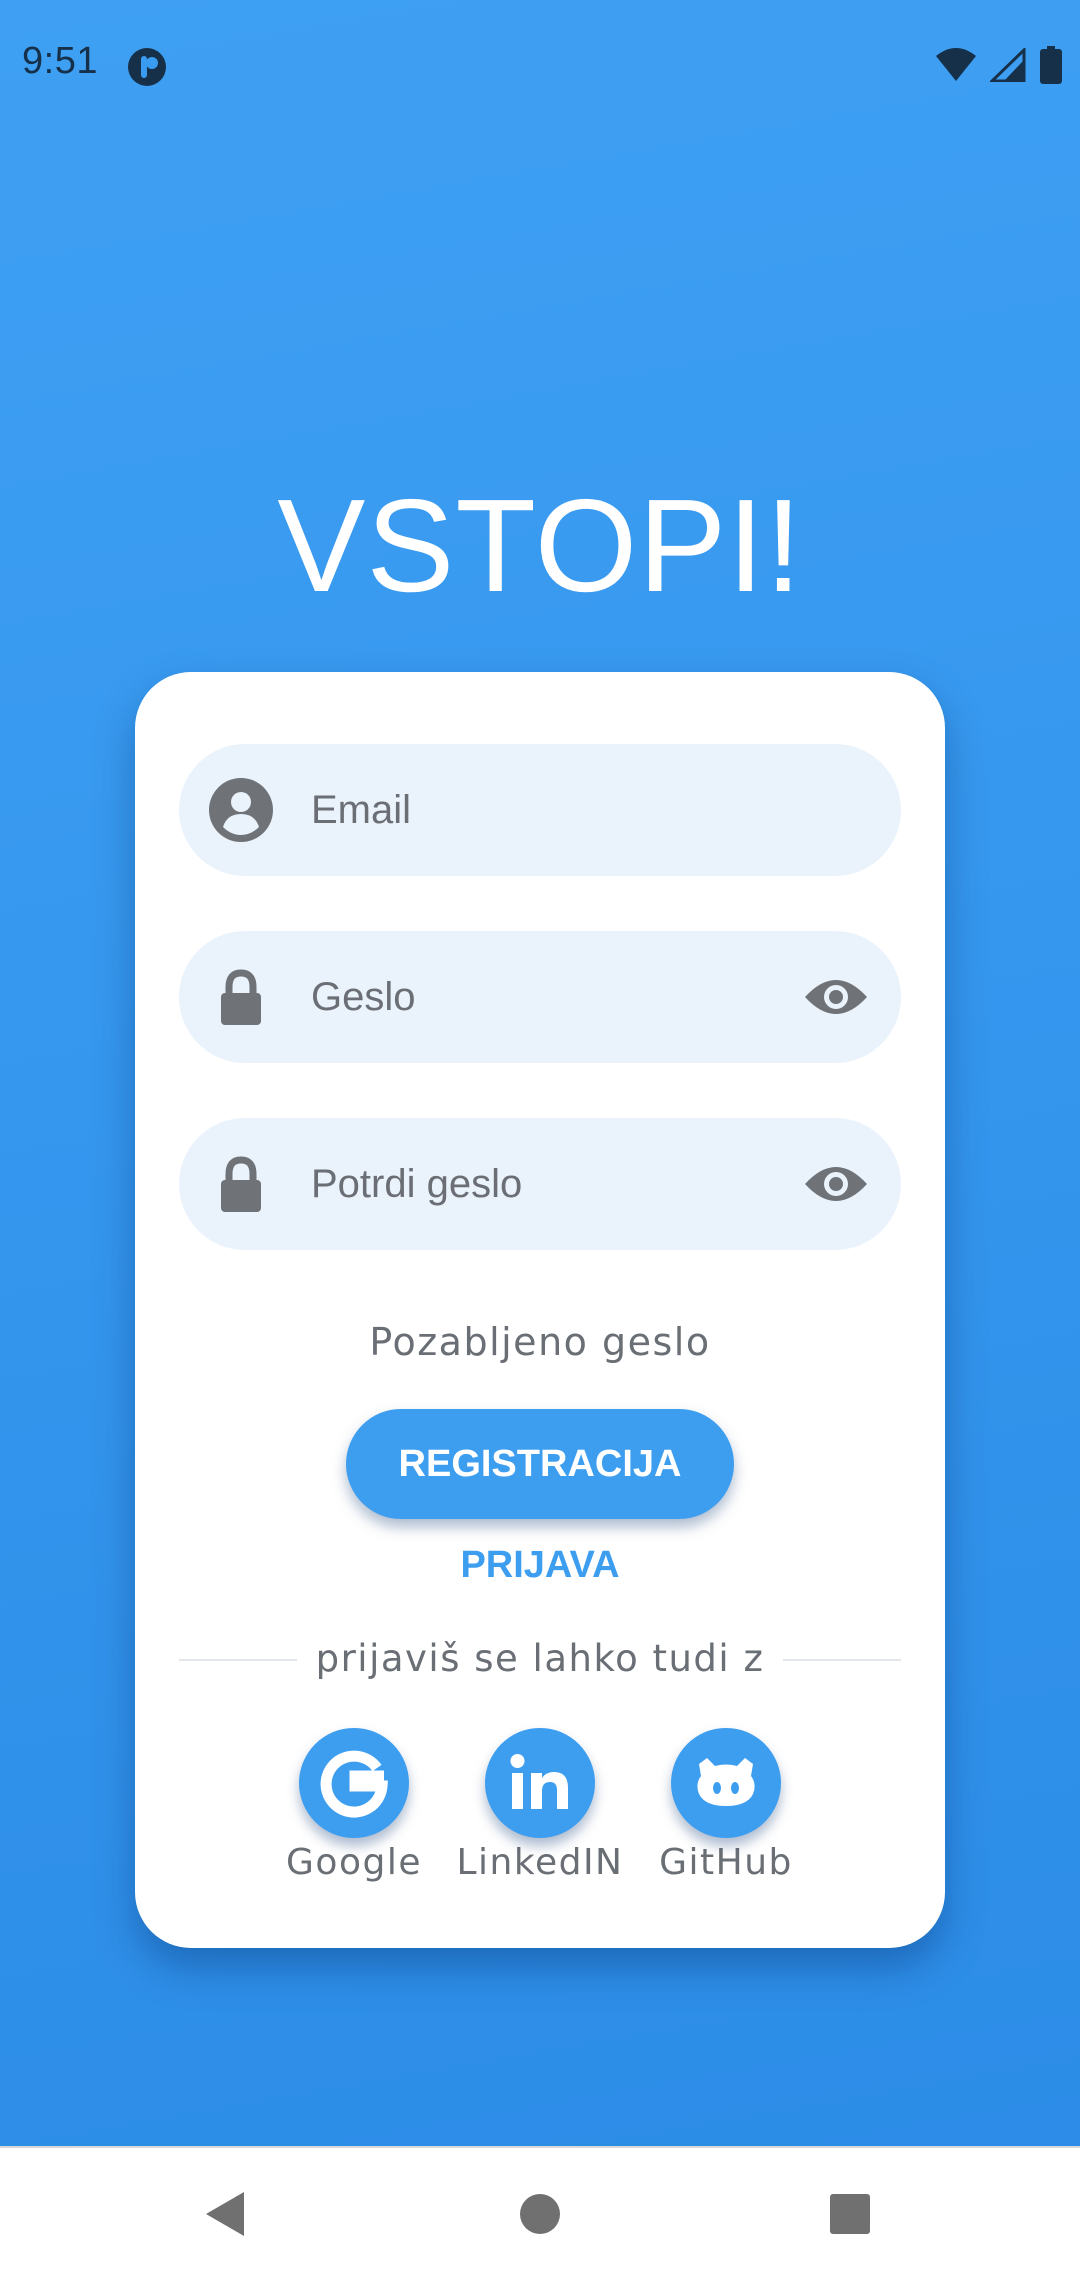 The image size is (1080, 2280). Describe the element at coordinates (417, 1184) in the screenshot. I see `confirm-password-placeholder: Potrdi geslo` at that location.